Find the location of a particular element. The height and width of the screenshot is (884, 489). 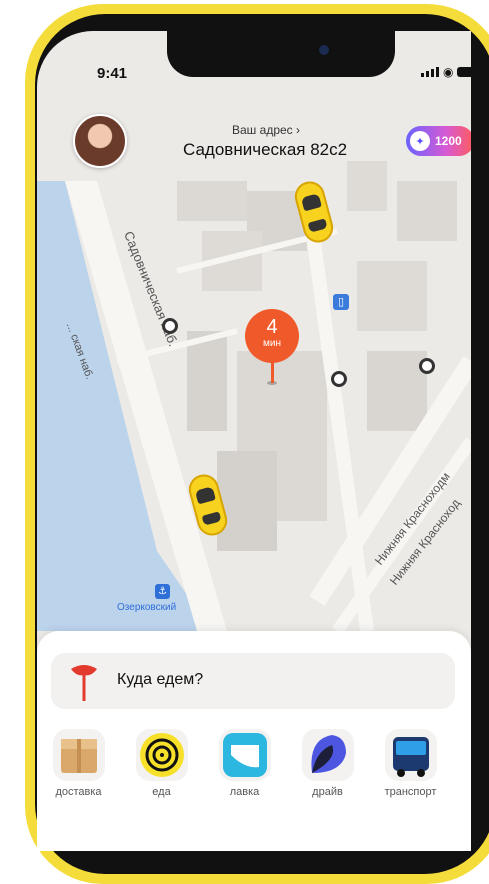

current-address: Садовническая 82с2 is located at coordinates (265, 150).